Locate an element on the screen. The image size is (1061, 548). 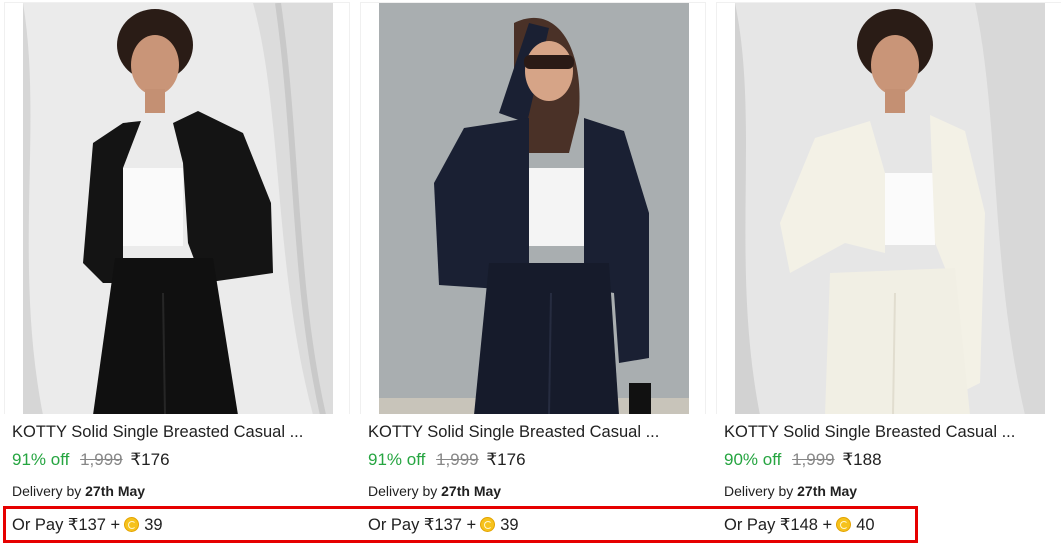
price-row: 90% off 1,999 ₹188 is located at coordinates (803, 461).